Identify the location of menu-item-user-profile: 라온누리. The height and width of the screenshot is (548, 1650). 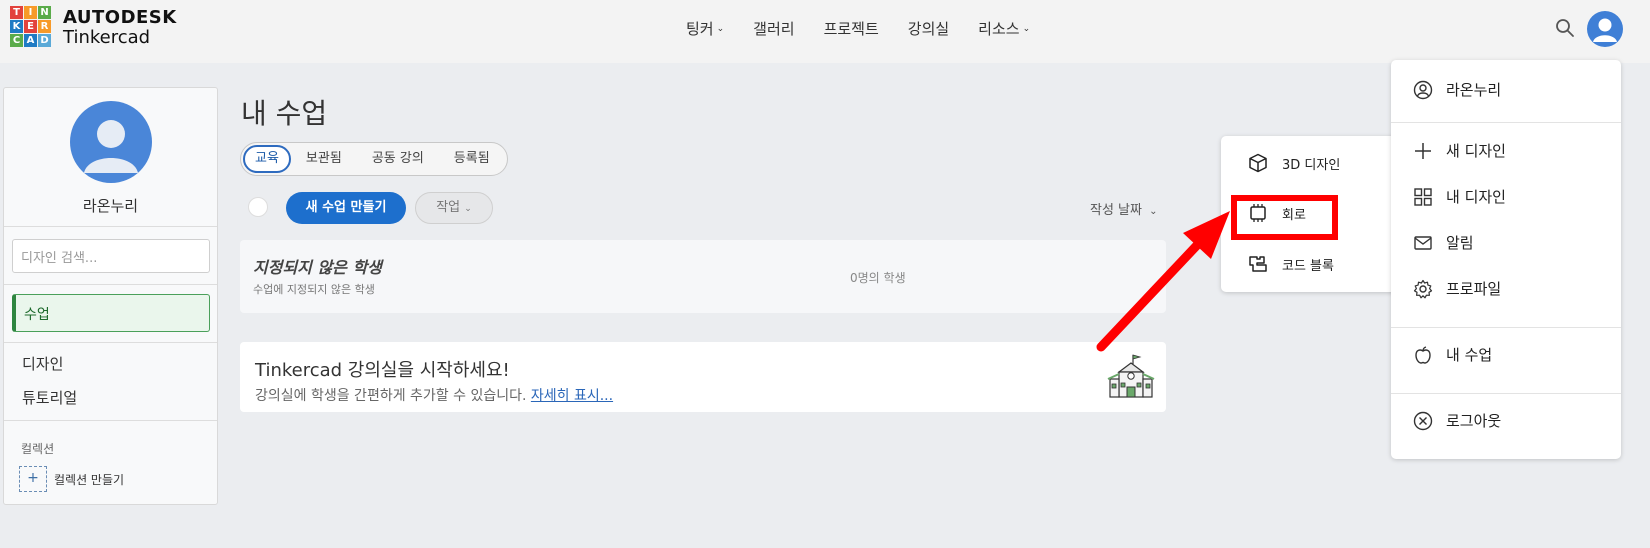
(1457, 89).